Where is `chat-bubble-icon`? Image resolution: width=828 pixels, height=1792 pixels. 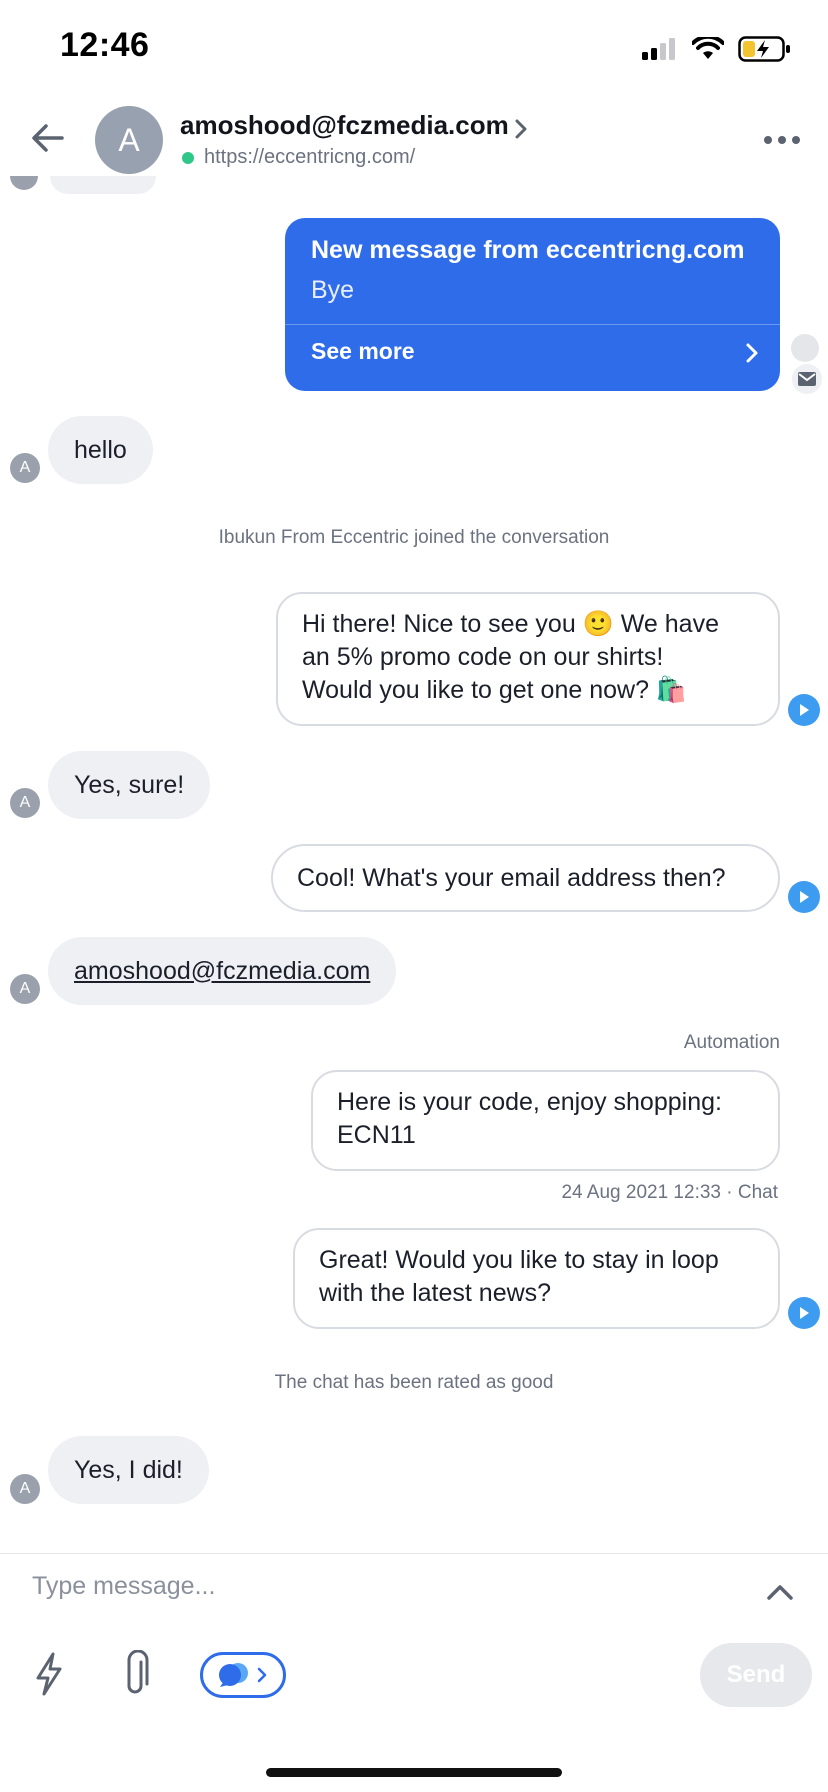
chat-bubble-icon is located at coordinates (233, 1675).